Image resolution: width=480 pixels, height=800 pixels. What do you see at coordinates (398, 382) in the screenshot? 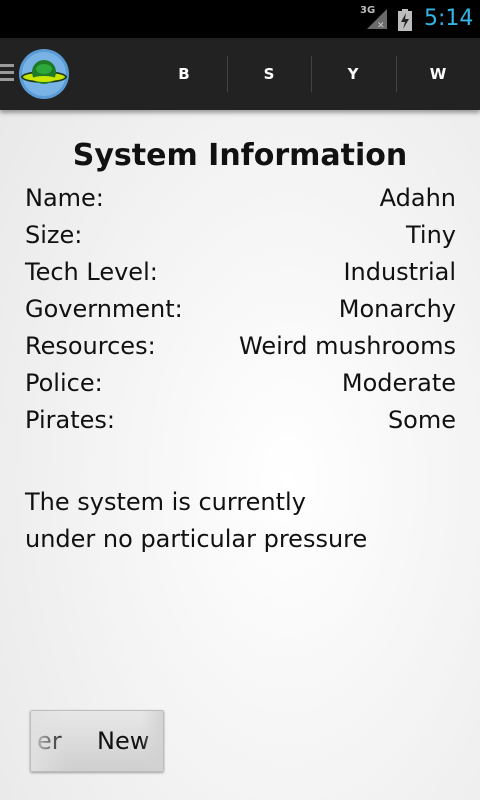
I see `info-value: Moderate` at bounding box center [398, 382].